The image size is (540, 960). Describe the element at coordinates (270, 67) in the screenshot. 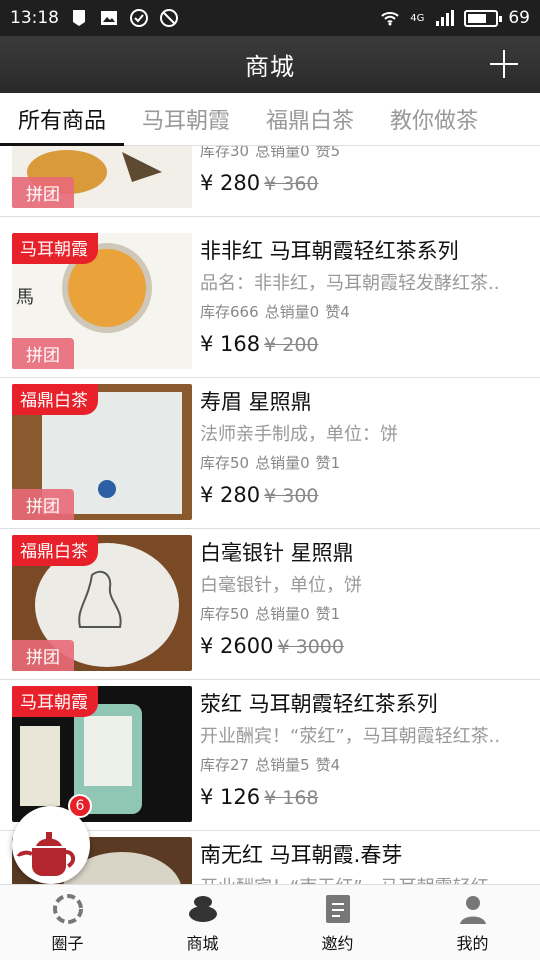

I see `page-title: 商城` at that location.